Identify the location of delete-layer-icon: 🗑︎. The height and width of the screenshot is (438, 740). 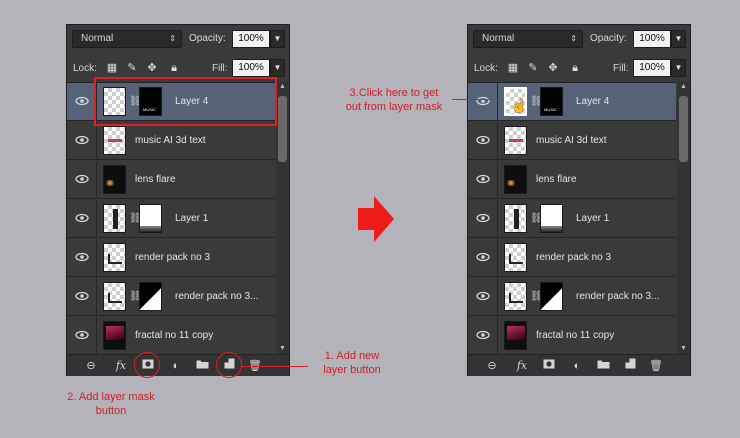
(656, 366).